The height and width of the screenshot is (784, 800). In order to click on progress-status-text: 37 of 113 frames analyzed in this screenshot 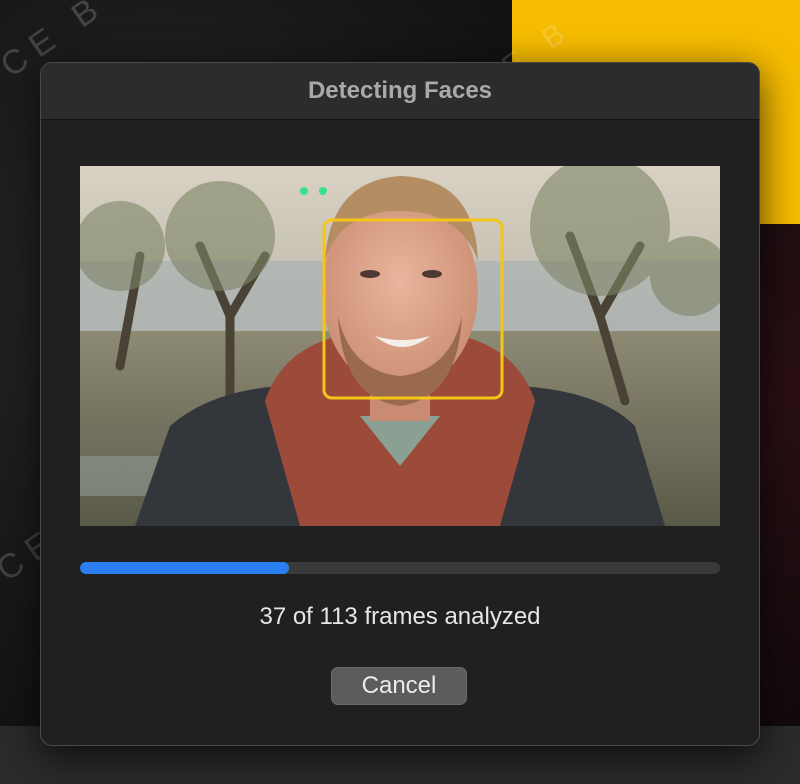, I will do `click(400, 616)`.